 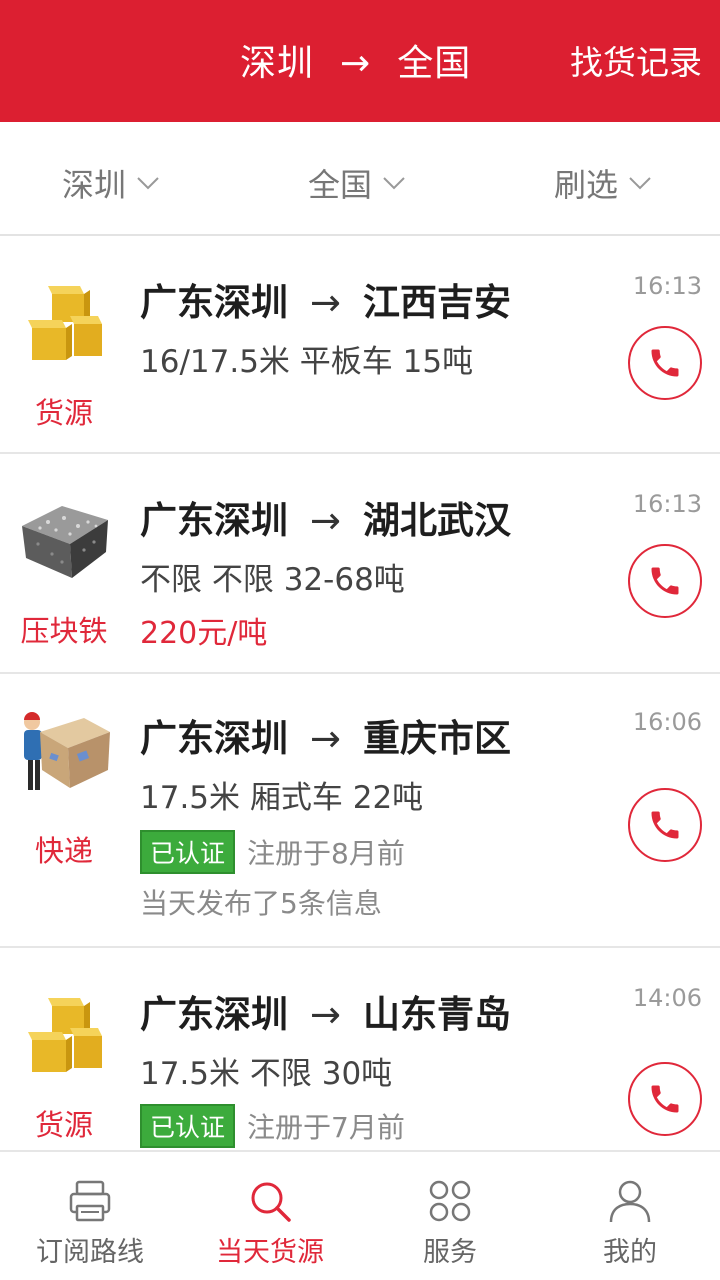 I want to click on listing-route: 广东深圳 → 山东青岛, so click(x=325, y=1011).